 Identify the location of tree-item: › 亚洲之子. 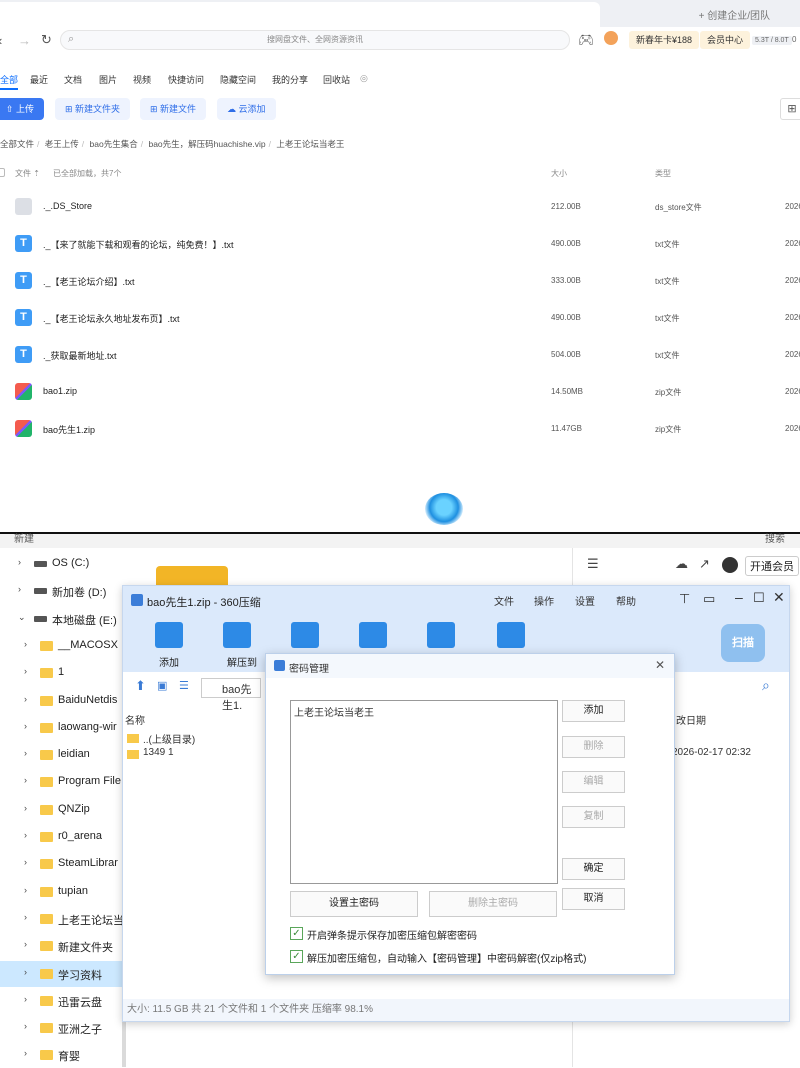
(61, 1028).